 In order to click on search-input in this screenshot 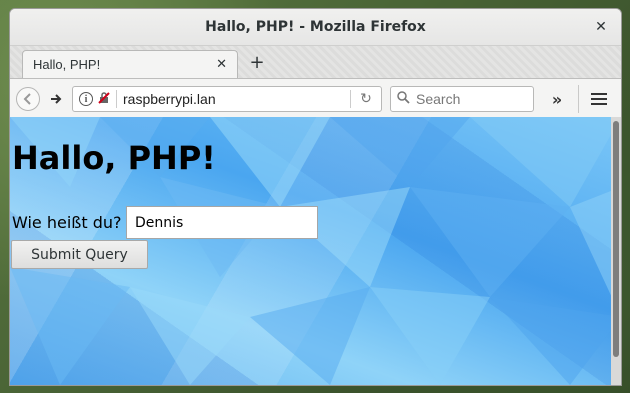, I will do `click(471, 99)`.